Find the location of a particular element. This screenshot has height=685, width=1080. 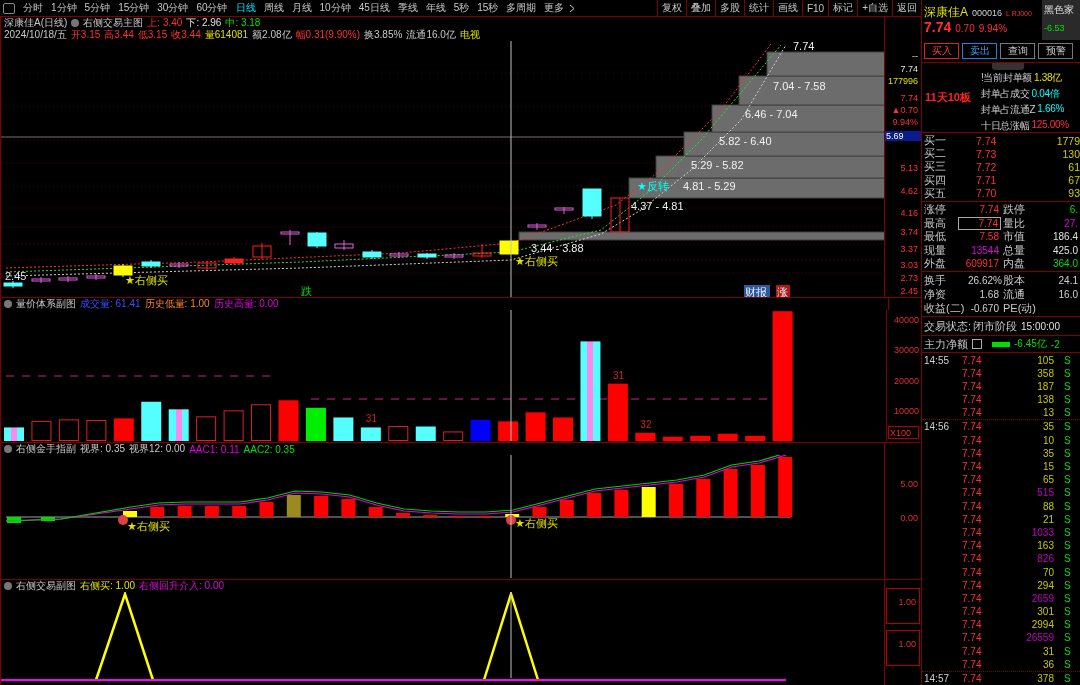

info-value: 1.38亿 is located at coordinates (1048, 77).